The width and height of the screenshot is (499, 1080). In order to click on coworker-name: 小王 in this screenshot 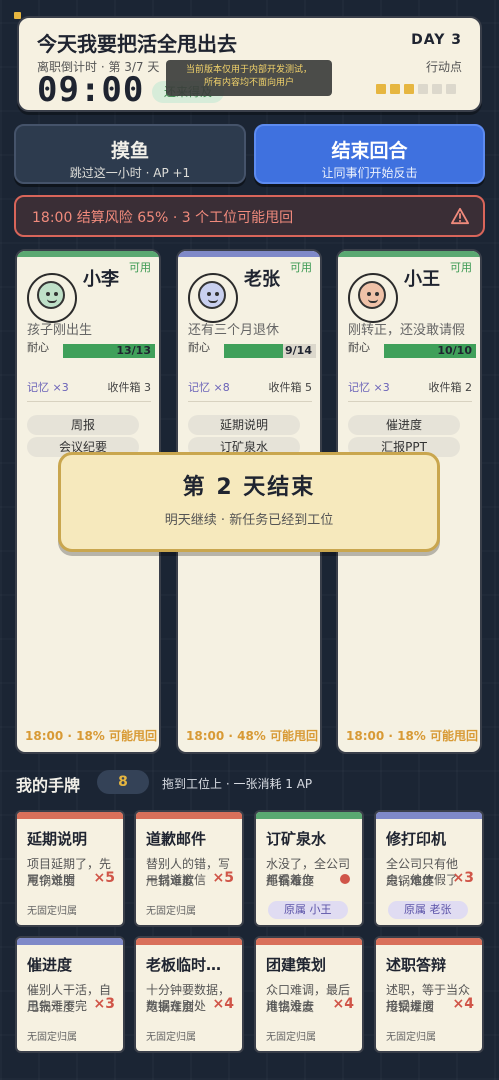, I will do `click(422, 279)`.